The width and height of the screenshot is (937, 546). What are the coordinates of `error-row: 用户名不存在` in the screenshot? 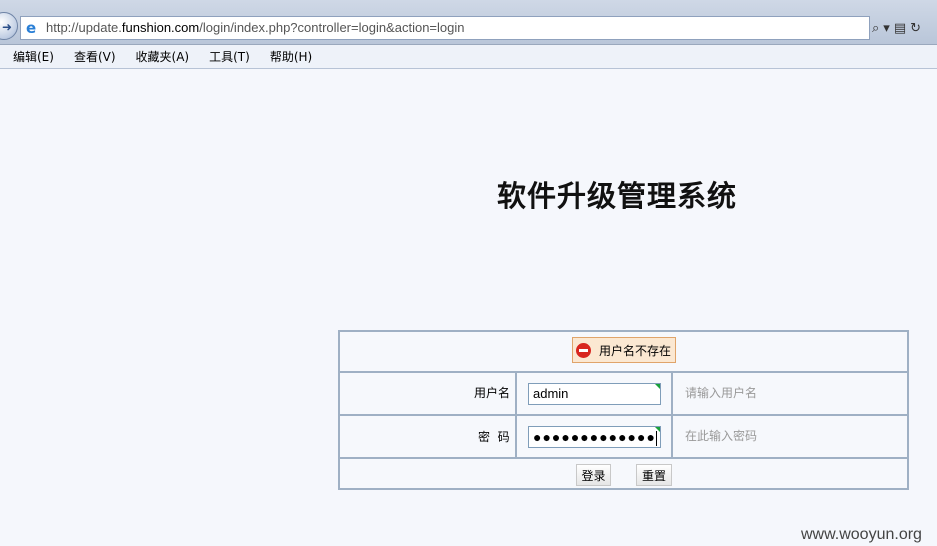 It's located at (623, 352).